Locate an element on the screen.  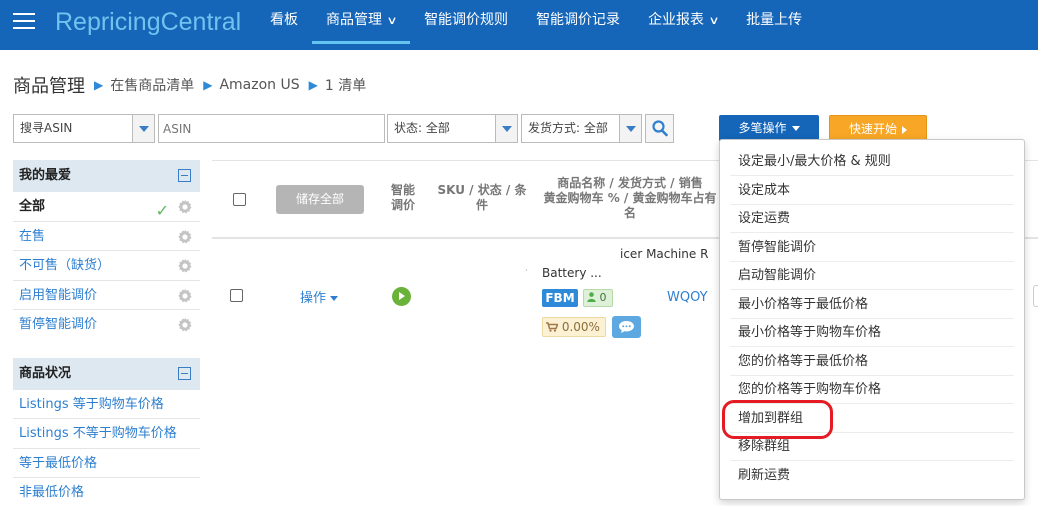
quick-start-button: 快速开始 is located at coordinates (878, 128).